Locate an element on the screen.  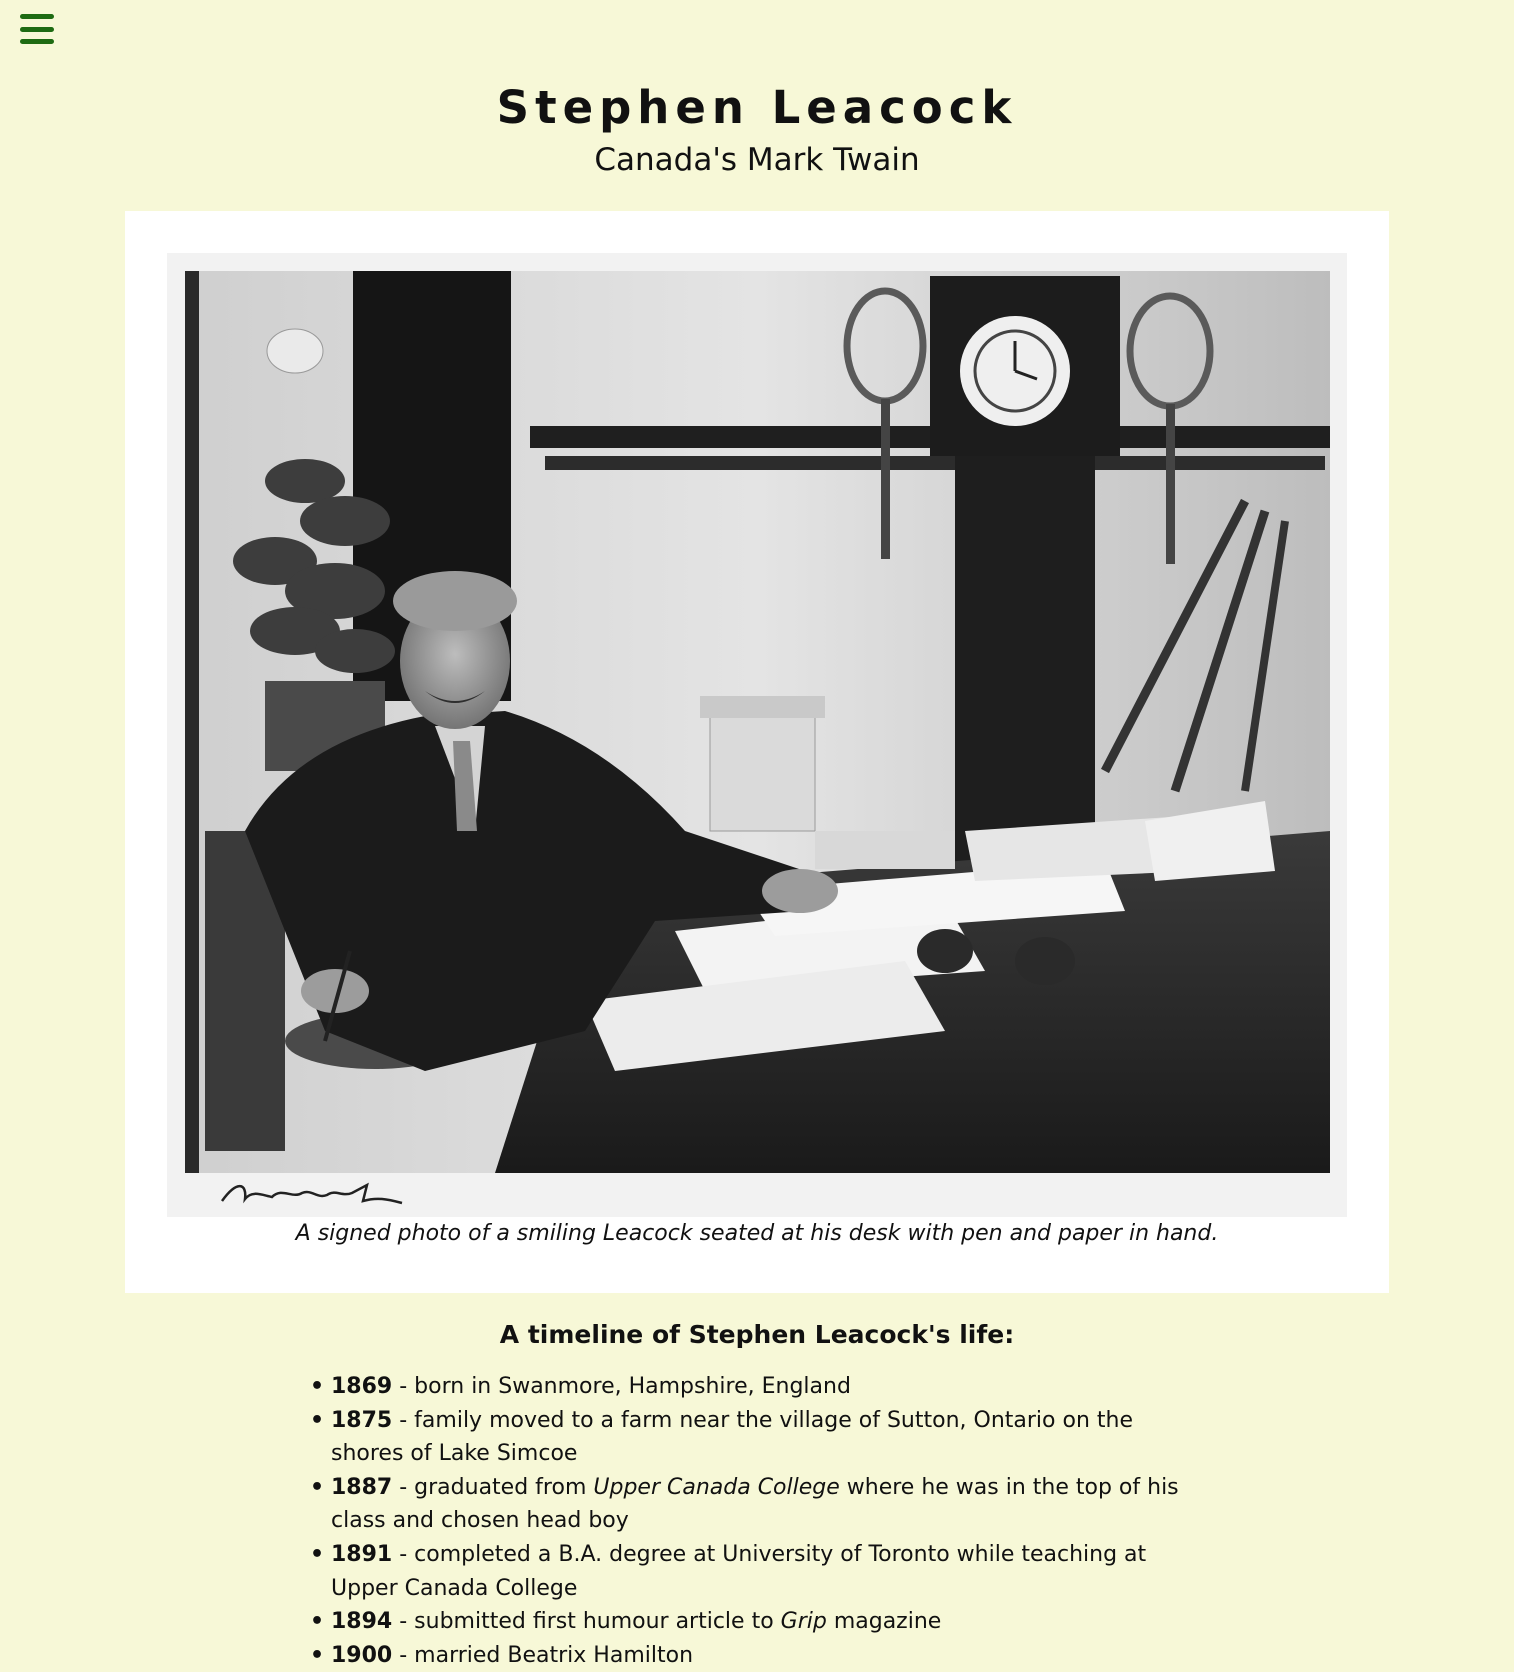
menu-bar-bottom is located at coordinates (37, 41).